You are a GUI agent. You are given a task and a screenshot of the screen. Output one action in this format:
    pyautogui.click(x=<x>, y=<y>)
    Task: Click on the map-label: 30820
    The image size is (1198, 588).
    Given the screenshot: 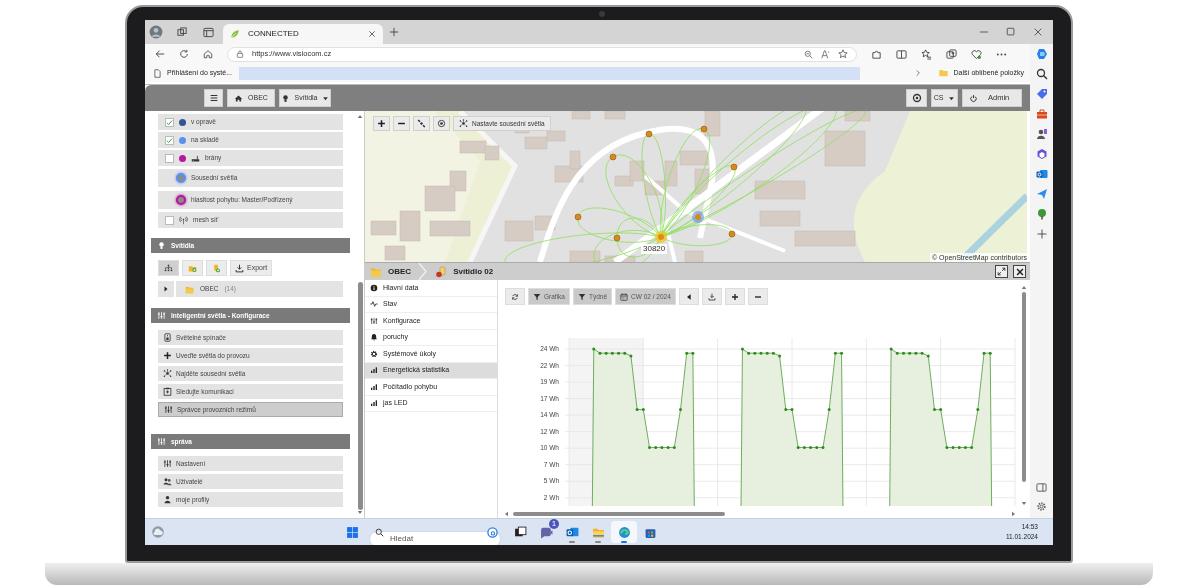 What is the action you would take?
    pyautogui.click(x=654, y=249)
    